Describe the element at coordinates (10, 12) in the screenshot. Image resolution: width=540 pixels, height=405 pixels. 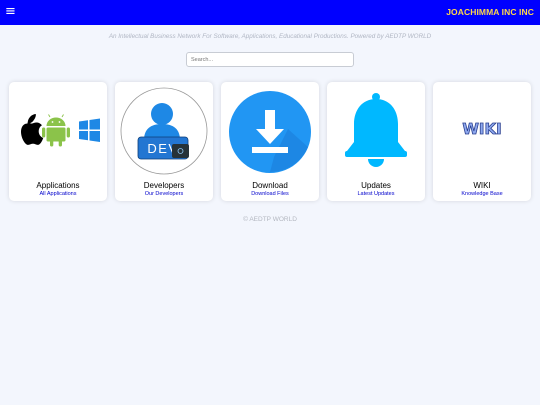
I see `hamburger-menu-icon: ≡` at that location.